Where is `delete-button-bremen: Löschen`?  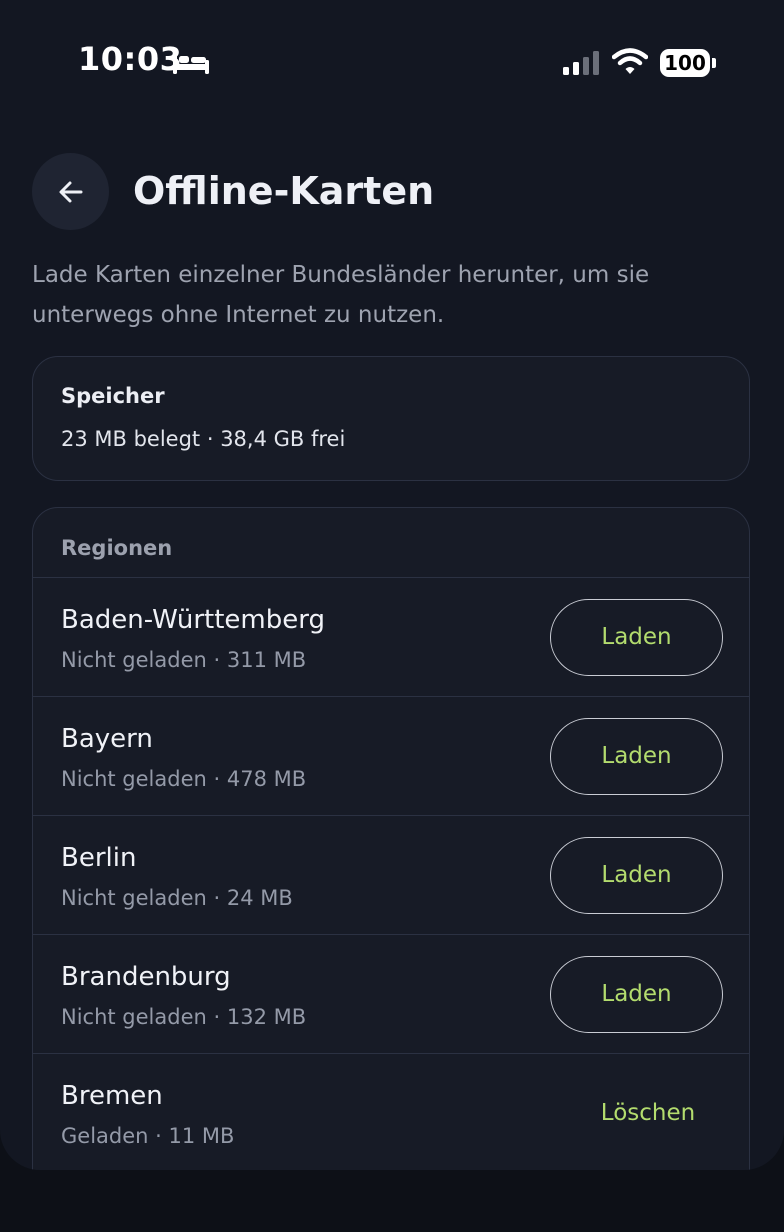 delete-button-bremen: Löschen is located at coordinates (648, 1113).